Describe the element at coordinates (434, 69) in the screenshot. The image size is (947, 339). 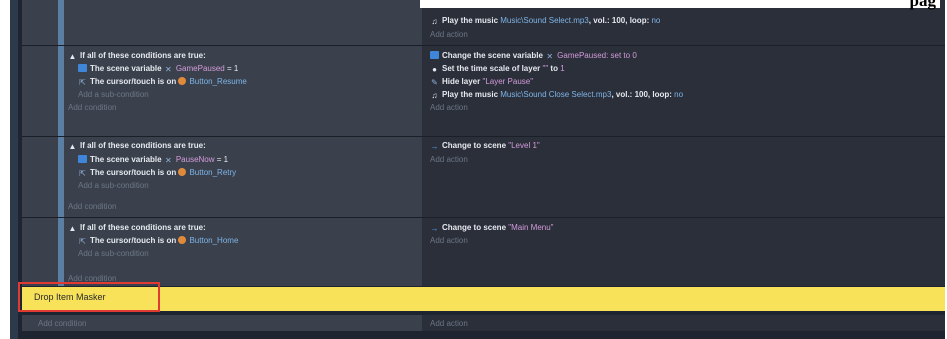
I see `gear-icon: ●` at that location.